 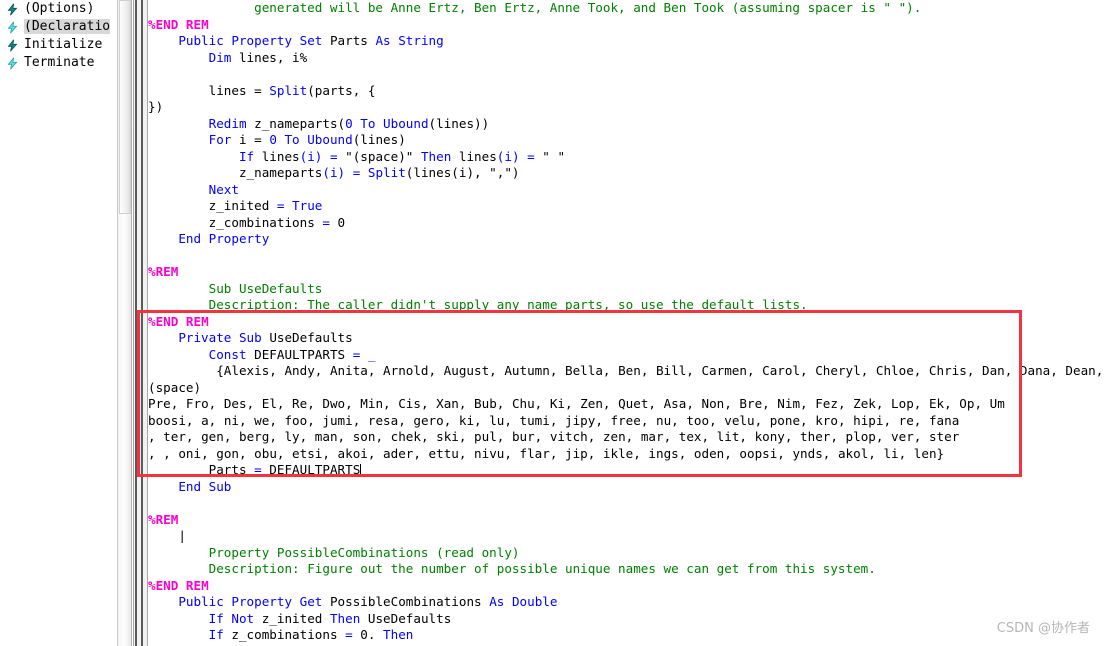 What do you see at coordinates (379, 139) in the screenshot?
I see `code-token: (lines)` at bounding box center [379, 139].